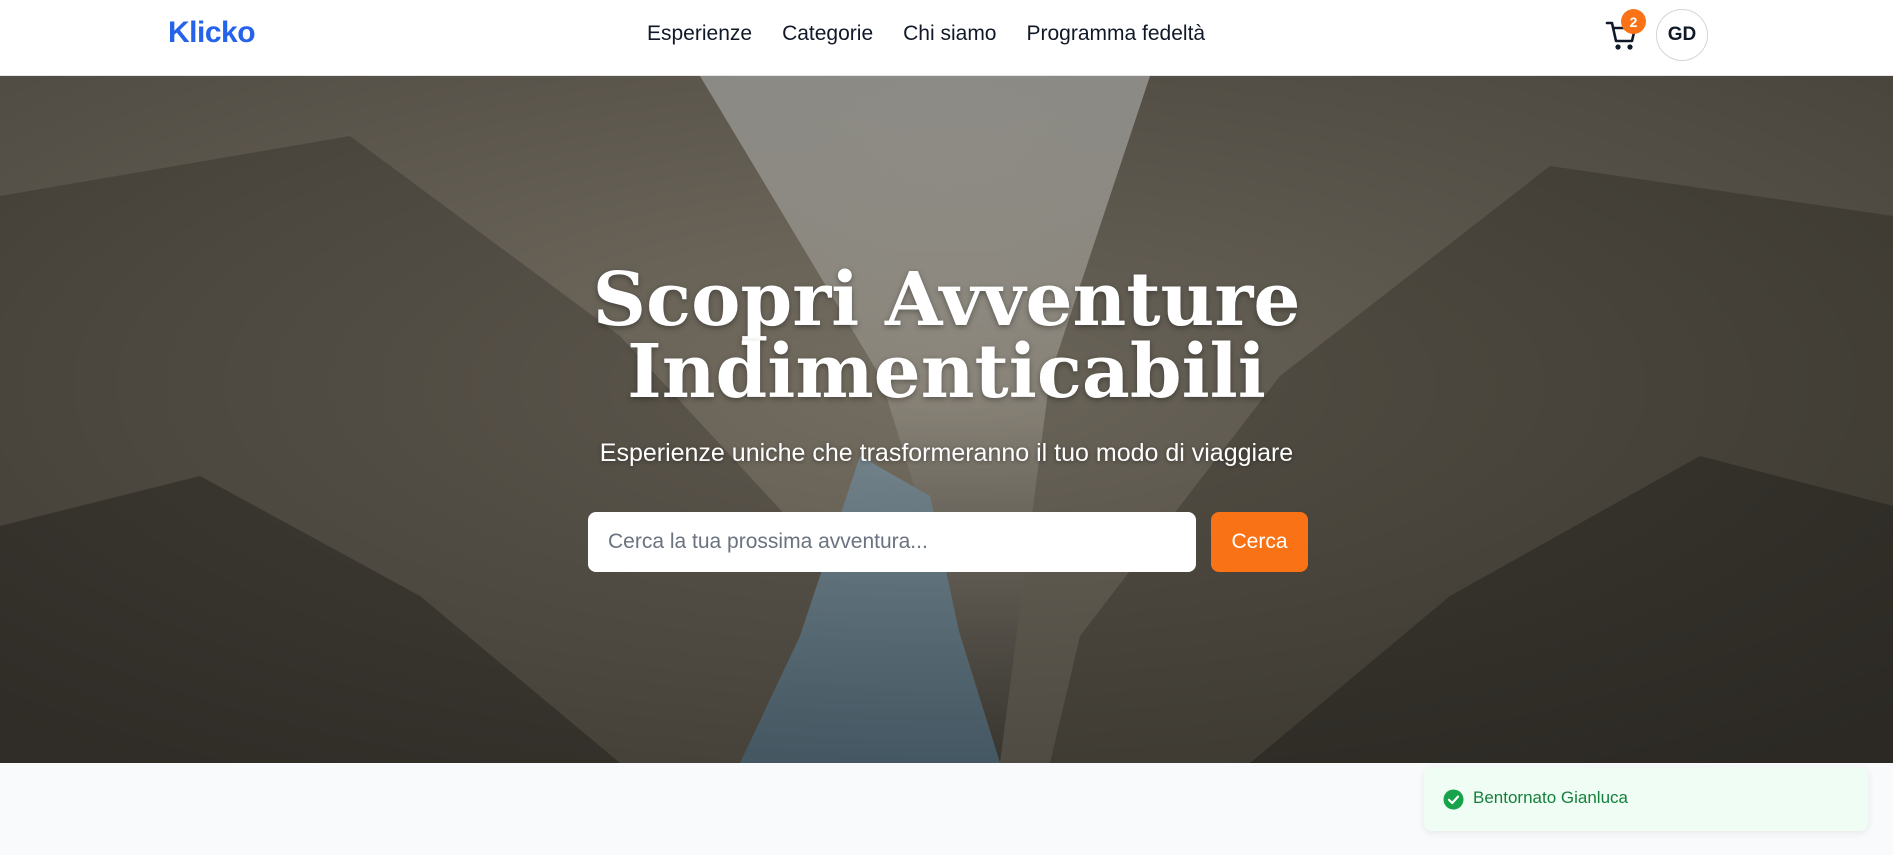 Image resolution: width=1893 pixels, height=855 pixels. I want to click on nav-chi-siamo: Chi siamo, so click(949, 34).